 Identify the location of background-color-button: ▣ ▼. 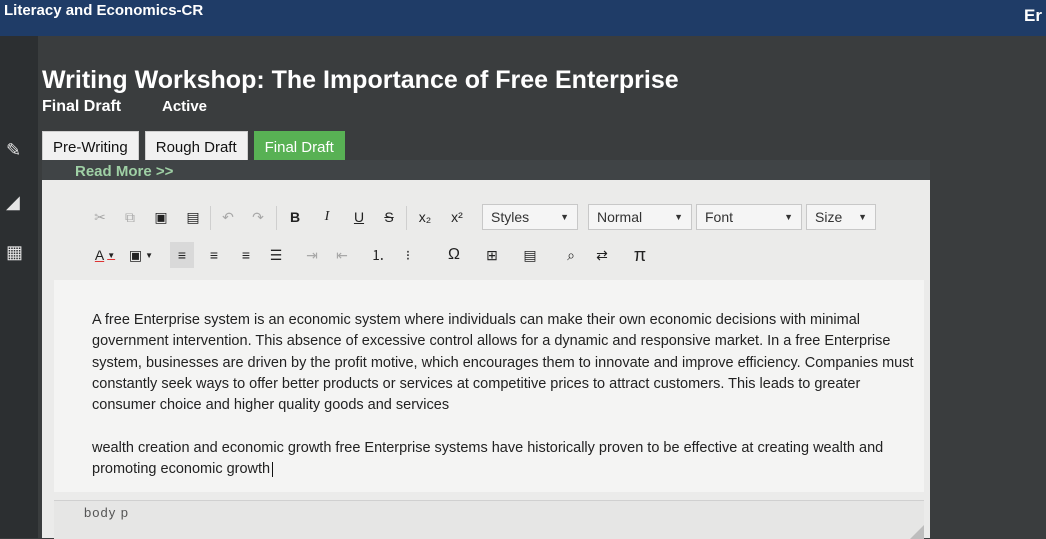
(141, 255).